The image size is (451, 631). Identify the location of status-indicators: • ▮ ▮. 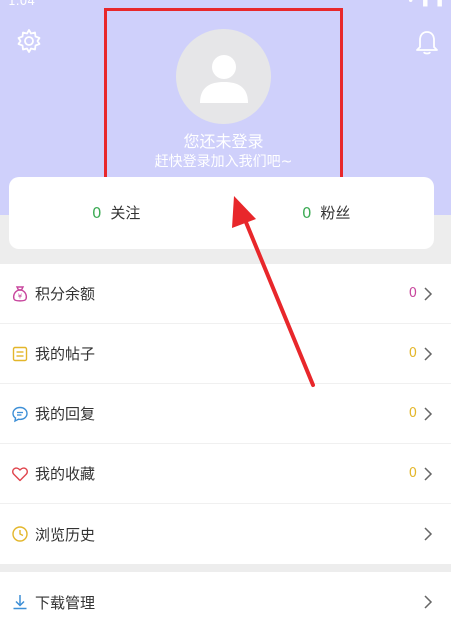
(426, 4).